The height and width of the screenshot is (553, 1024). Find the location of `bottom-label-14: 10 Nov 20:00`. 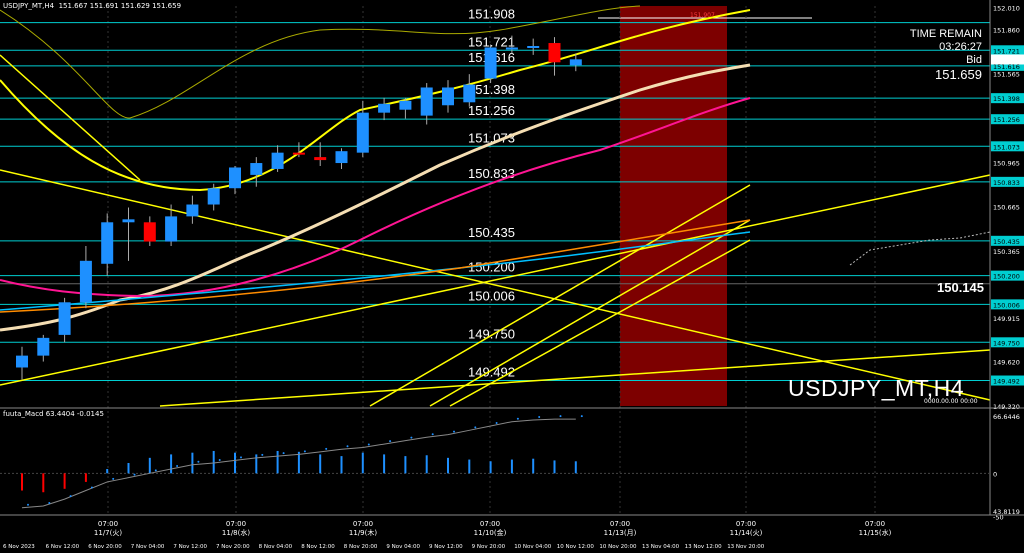

bottom-label-14: 10 Nov 20:00 is located at coordinates (618, 547).